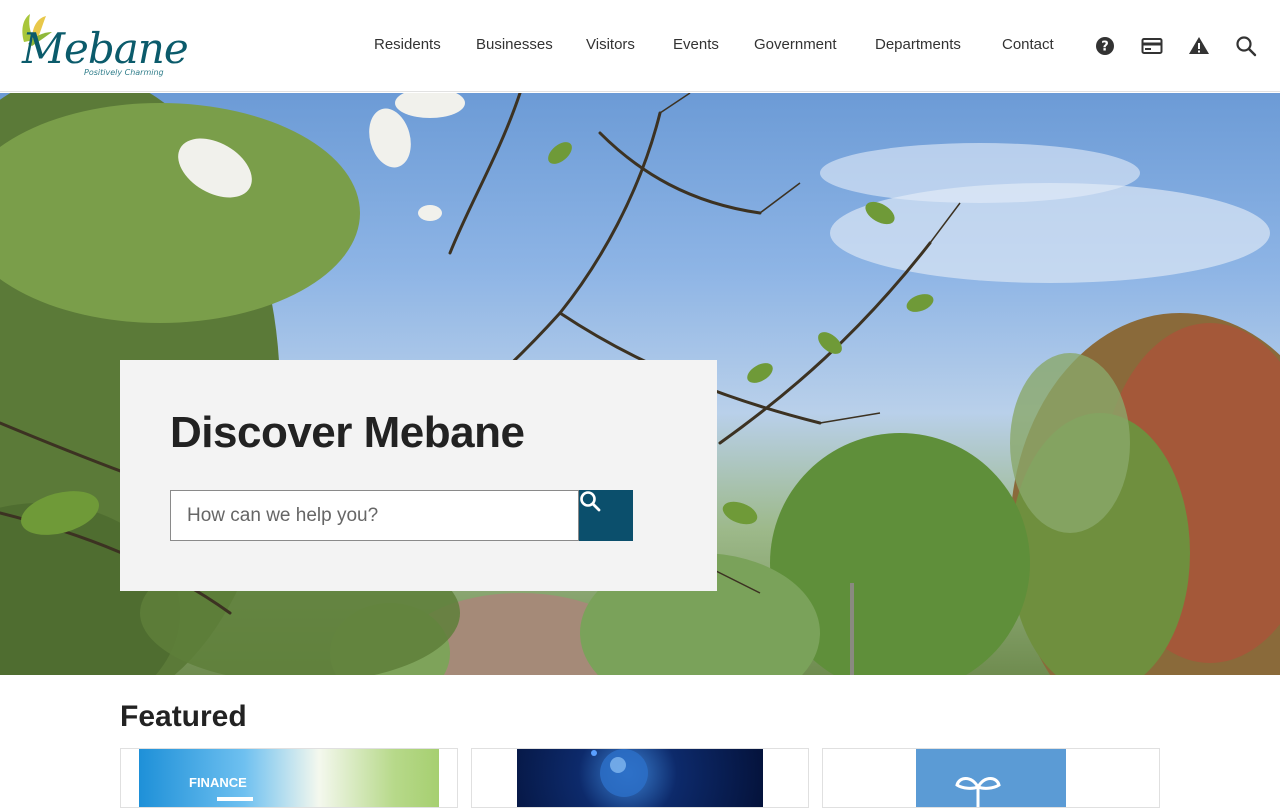 Image resolution: width=1280 pixels, height=808 pixels. I want to click on featured-card-finance: FINANCE, so click(289, 778).